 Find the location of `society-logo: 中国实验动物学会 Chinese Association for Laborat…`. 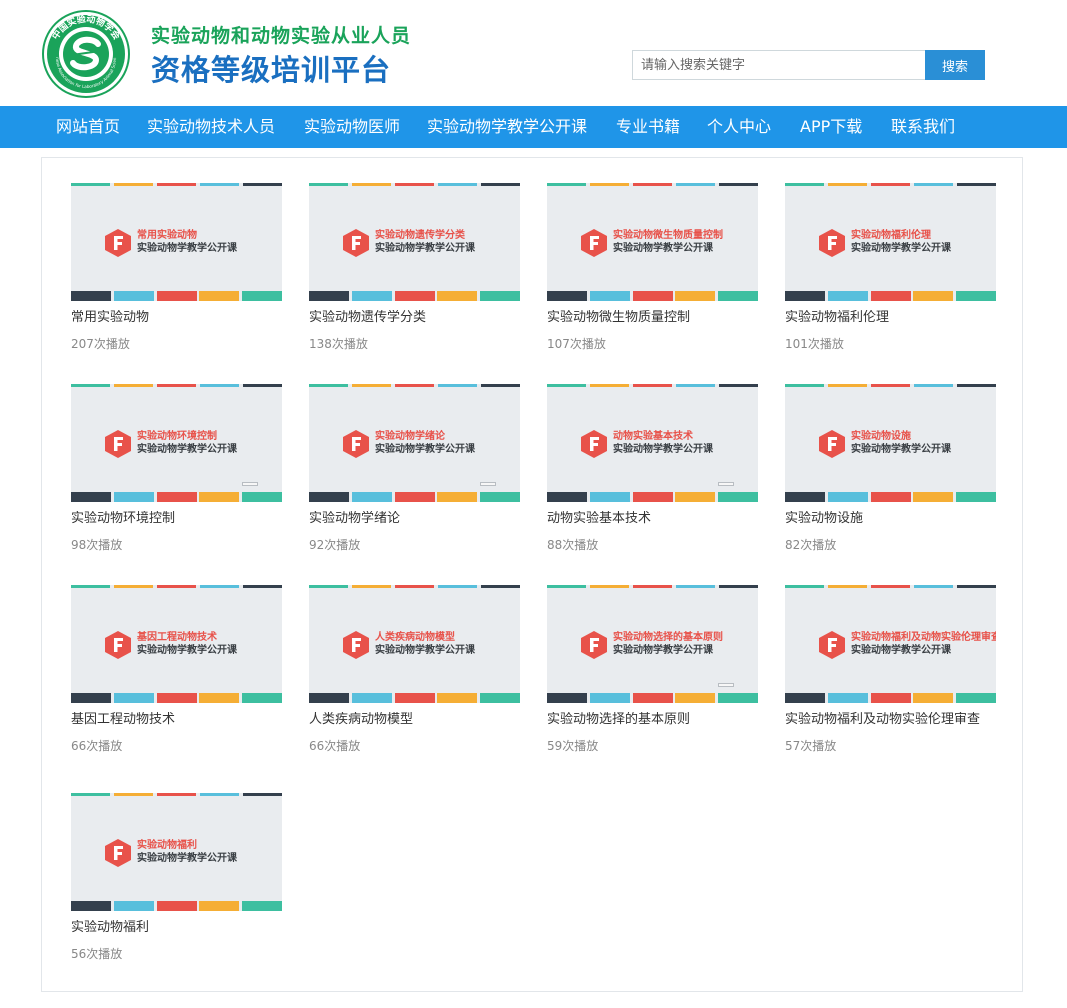

society-logo: 中国实验动物学会 Chinese Association for Laborat… is located at coordinates (86, 54).